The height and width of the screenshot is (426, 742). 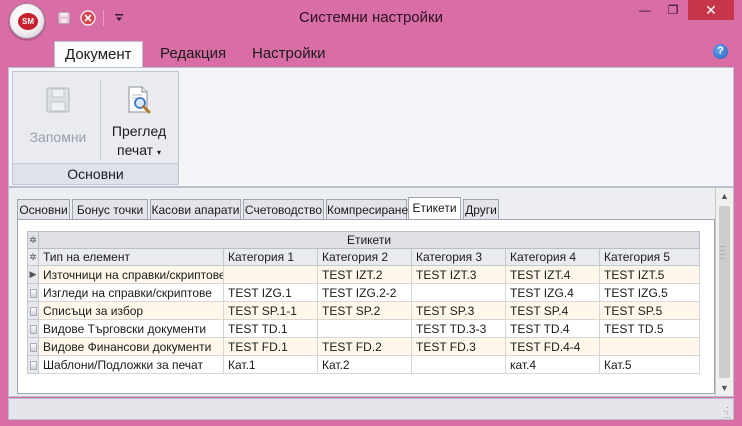 I want to click on table-cell: TEST IZG.2-2, so click(x=364, y=292).